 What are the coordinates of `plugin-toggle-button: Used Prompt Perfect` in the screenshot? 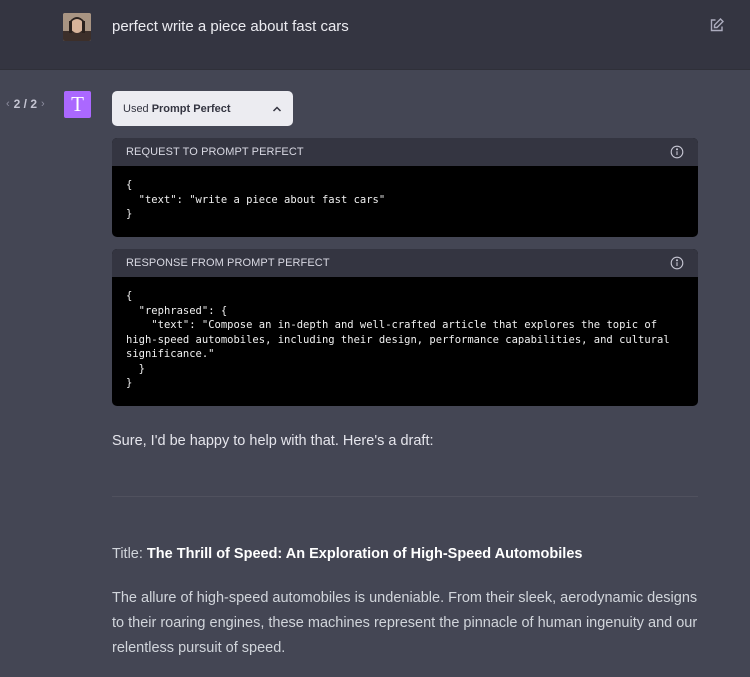 It's located at (202, 108).